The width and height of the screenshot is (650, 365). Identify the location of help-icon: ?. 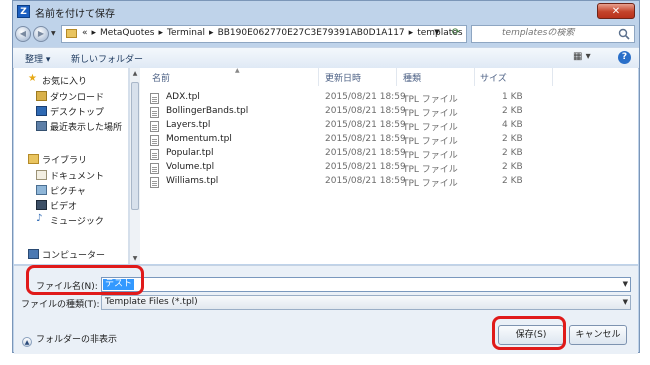
(624, 57).